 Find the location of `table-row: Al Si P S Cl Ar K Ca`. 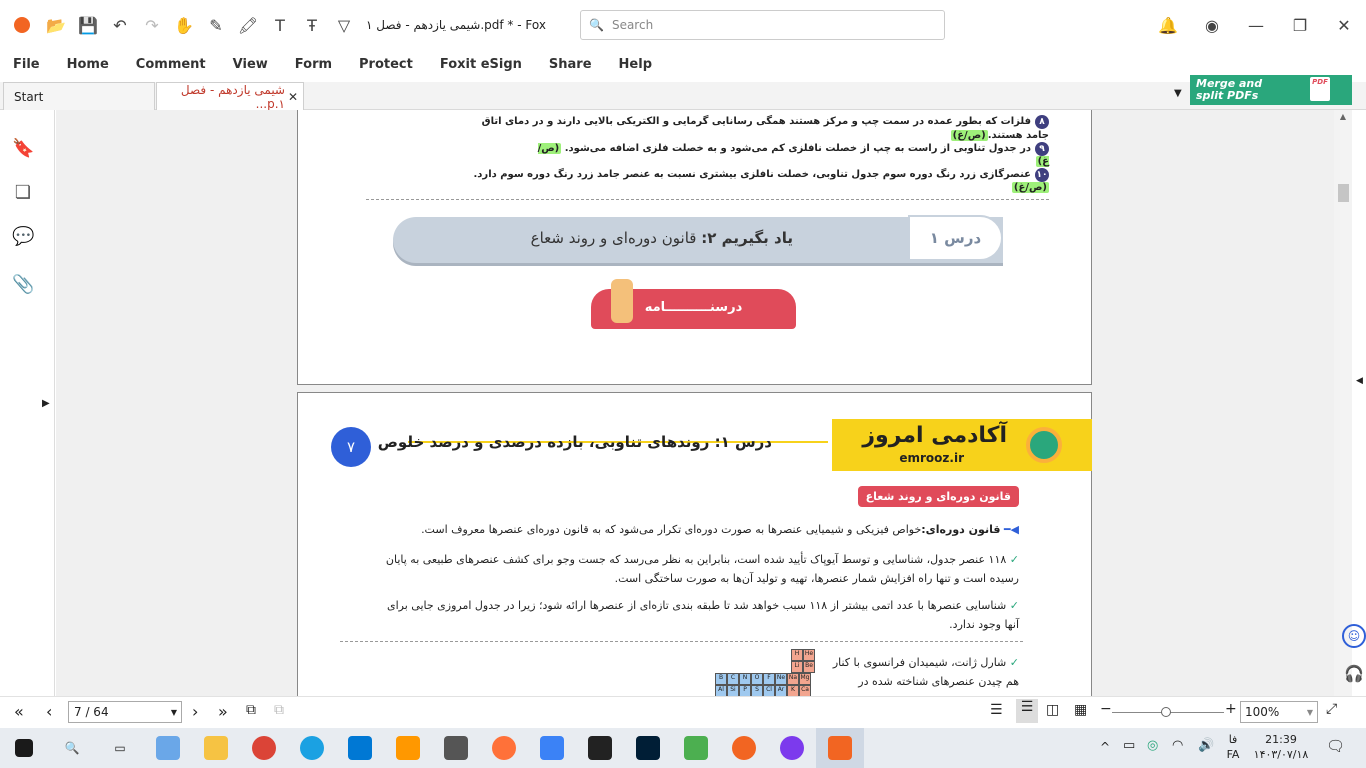

table-row: Al Si P S Cl Ar K Ca is located at coordinates (763, 690).